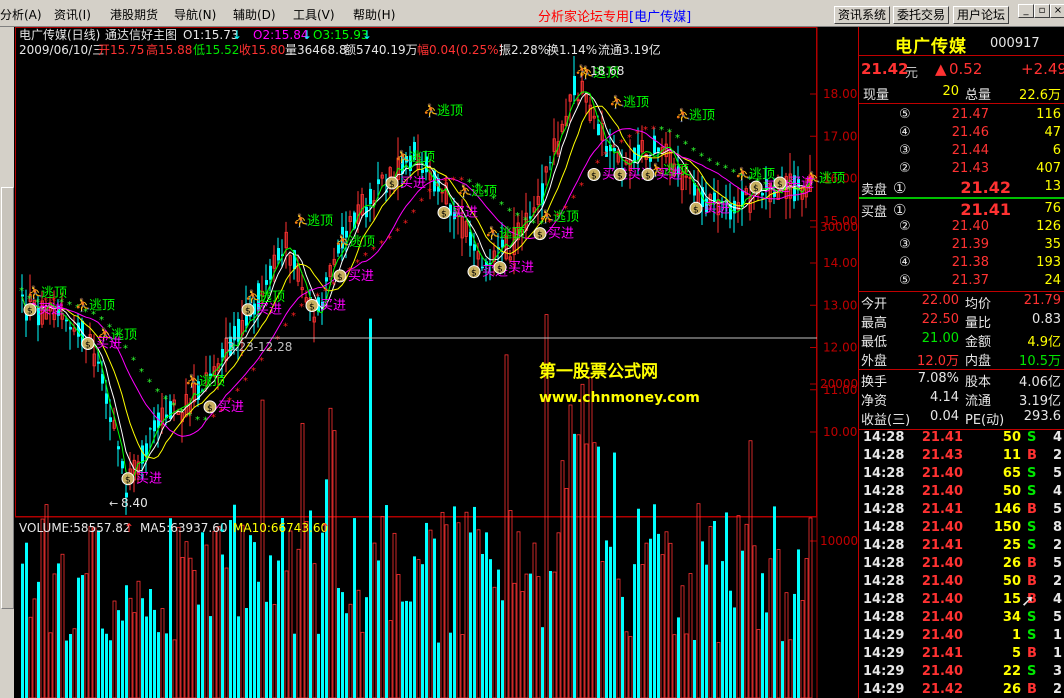 This screenshot has height=698, width=1064. I want to click on watermark-title: 第一股票公式网, so click(598, 371).